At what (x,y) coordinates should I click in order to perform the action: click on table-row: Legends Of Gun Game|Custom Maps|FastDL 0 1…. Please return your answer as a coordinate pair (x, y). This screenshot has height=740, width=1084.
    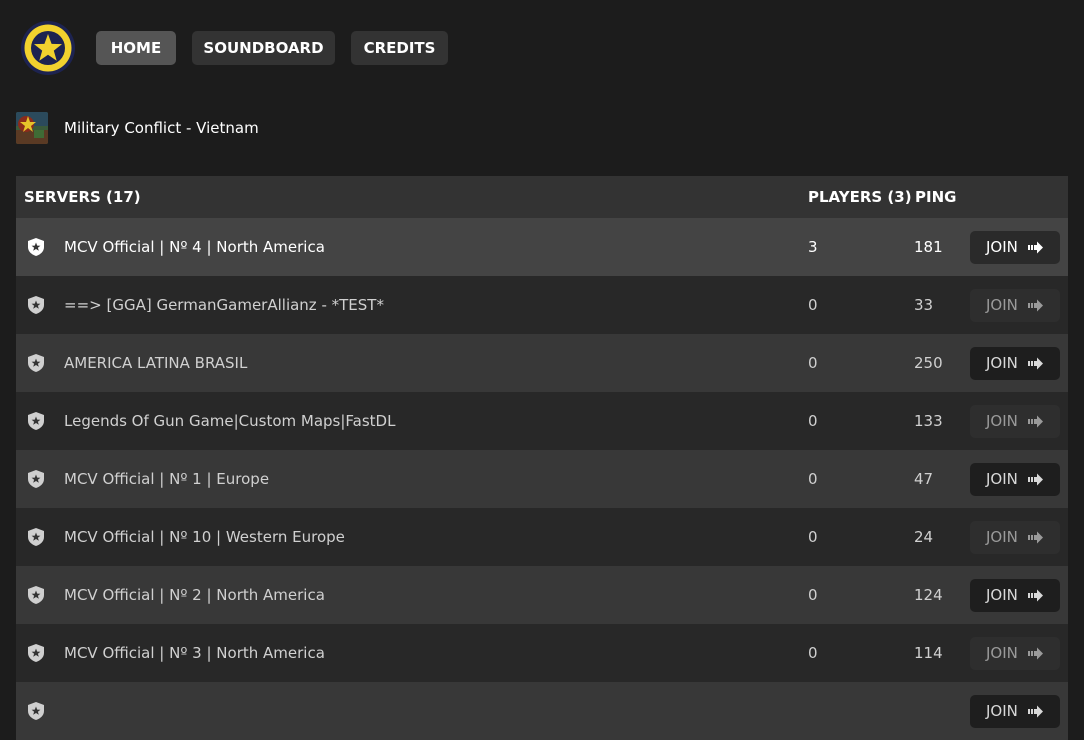
    Looking at the image, I should click on (542, 421).